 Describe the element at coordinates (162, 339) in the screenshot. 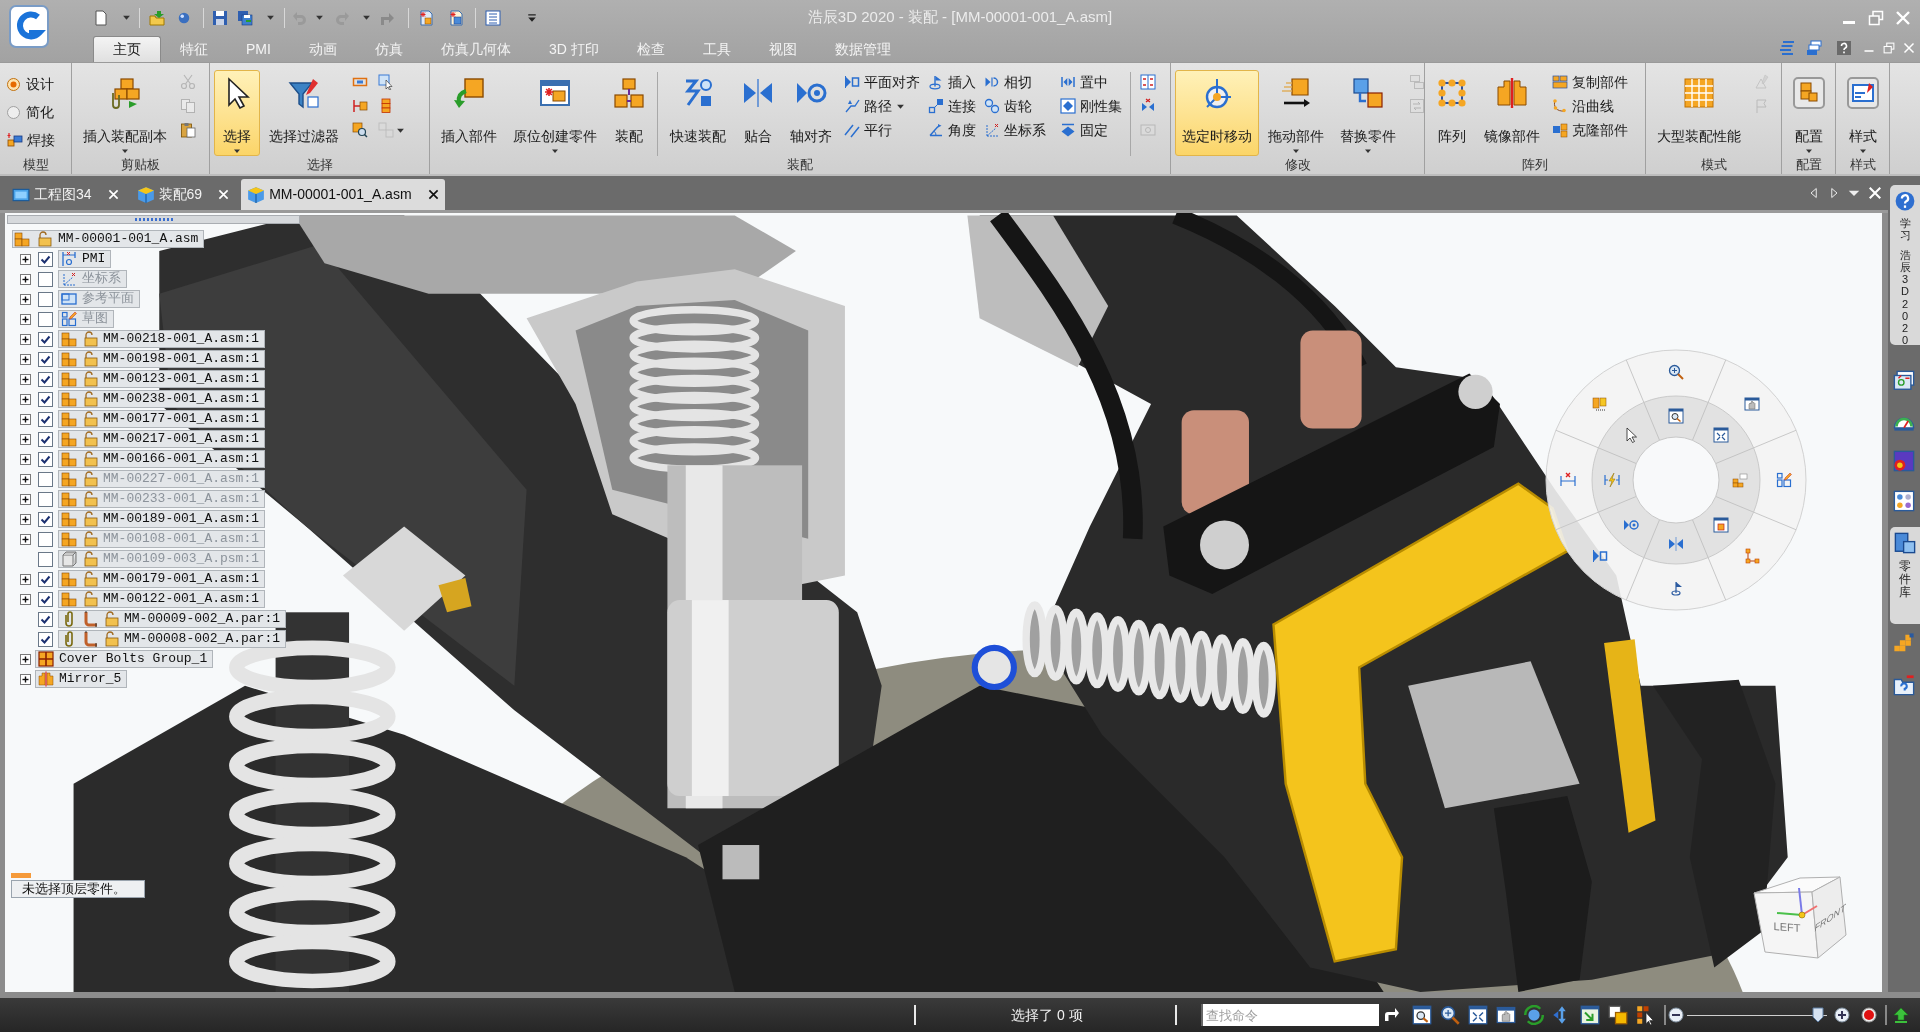

I see `tree-node: MM-00218-001_A.asm:1` at that location.